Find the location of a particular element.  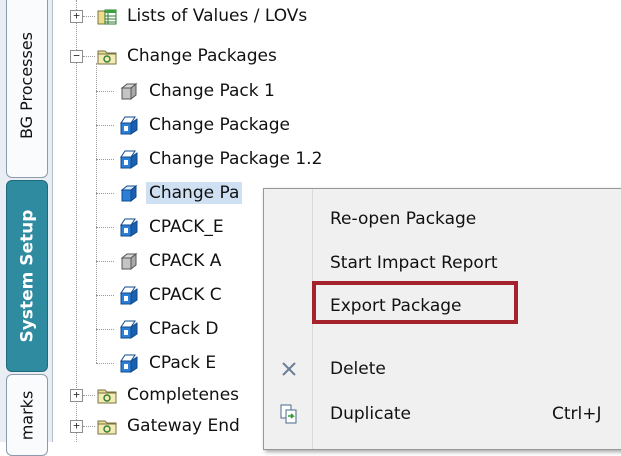

tree-node-cpack-c: CPACK C is located at coordinates (171, 295).